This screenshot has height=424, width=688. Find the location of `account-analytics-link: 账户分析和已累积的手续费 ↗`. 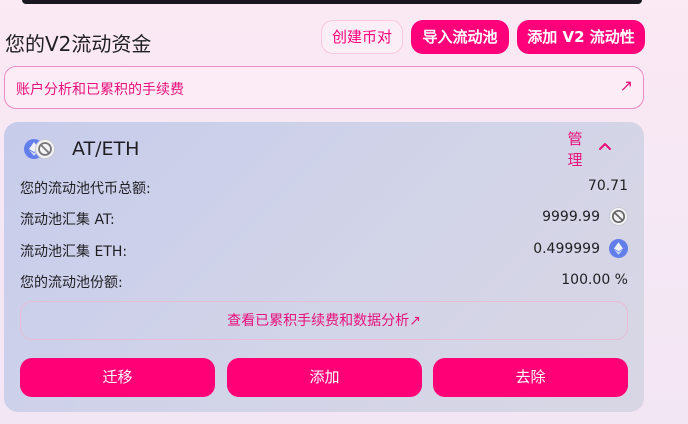

account-analytics-link: 账户分析和已累积的手续费 ↗ is located at coordinates (324, 87).